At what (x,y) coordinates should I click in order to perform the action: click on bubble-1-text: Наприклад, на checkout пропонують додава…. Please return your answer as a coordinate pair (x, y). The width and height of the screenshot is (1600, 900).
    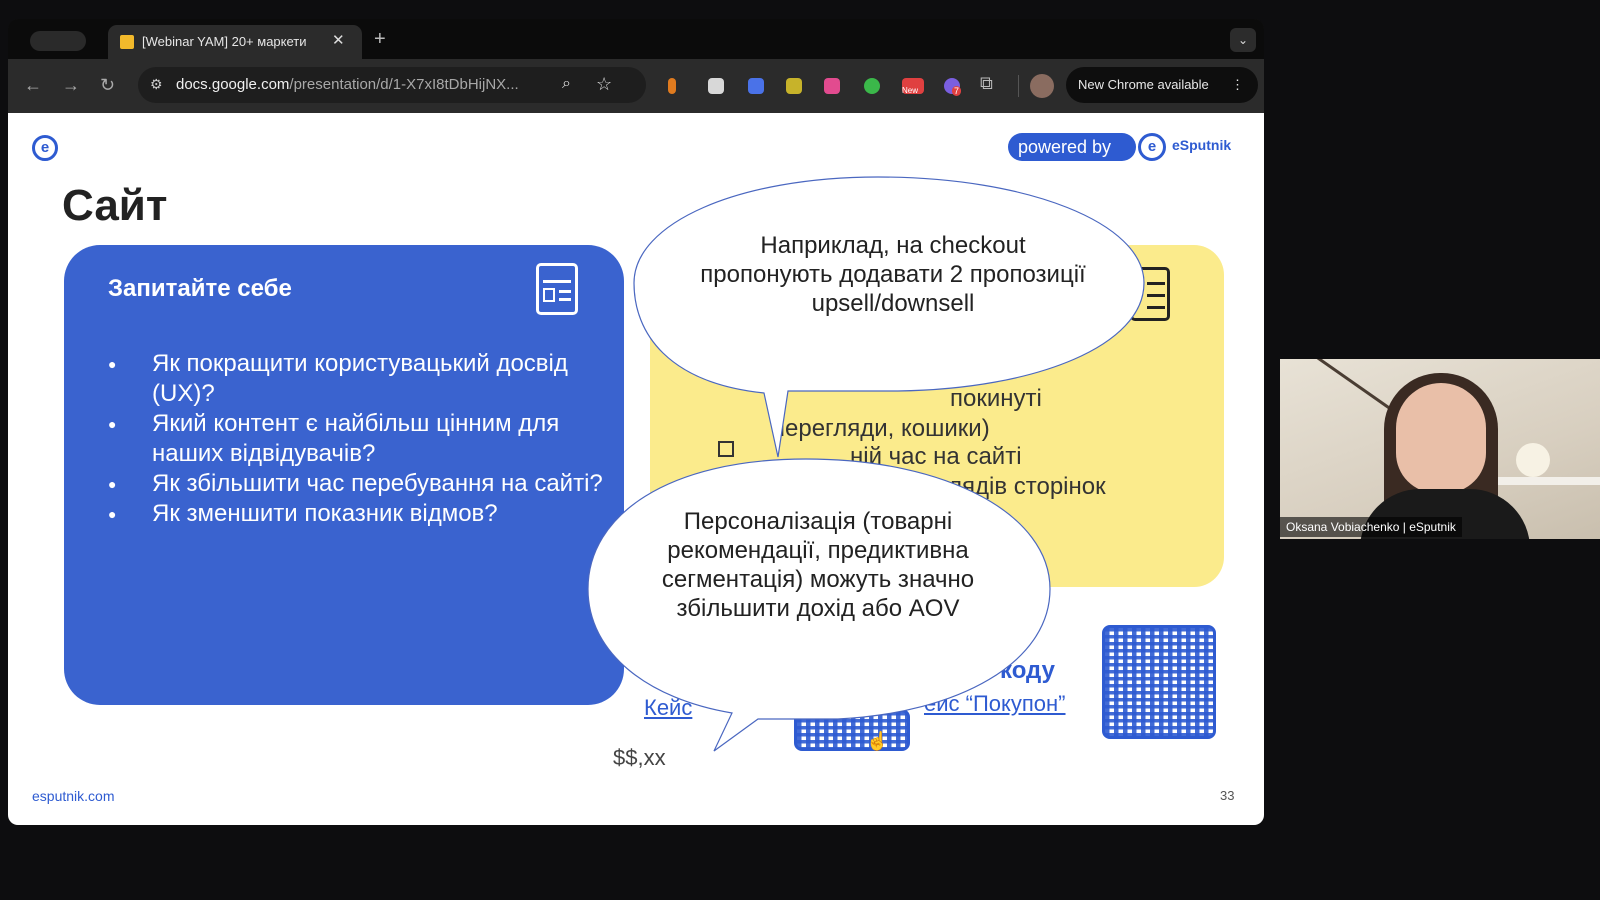
    Looking at the image, I should click on (893, 274).